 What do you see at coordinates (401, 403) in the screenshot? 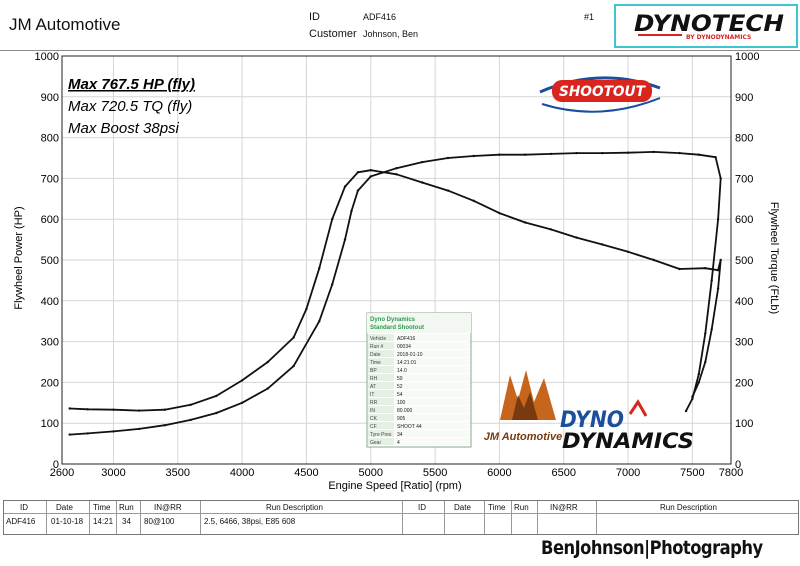
I see `info-row-value: 100` at bounding box center [401, 403].